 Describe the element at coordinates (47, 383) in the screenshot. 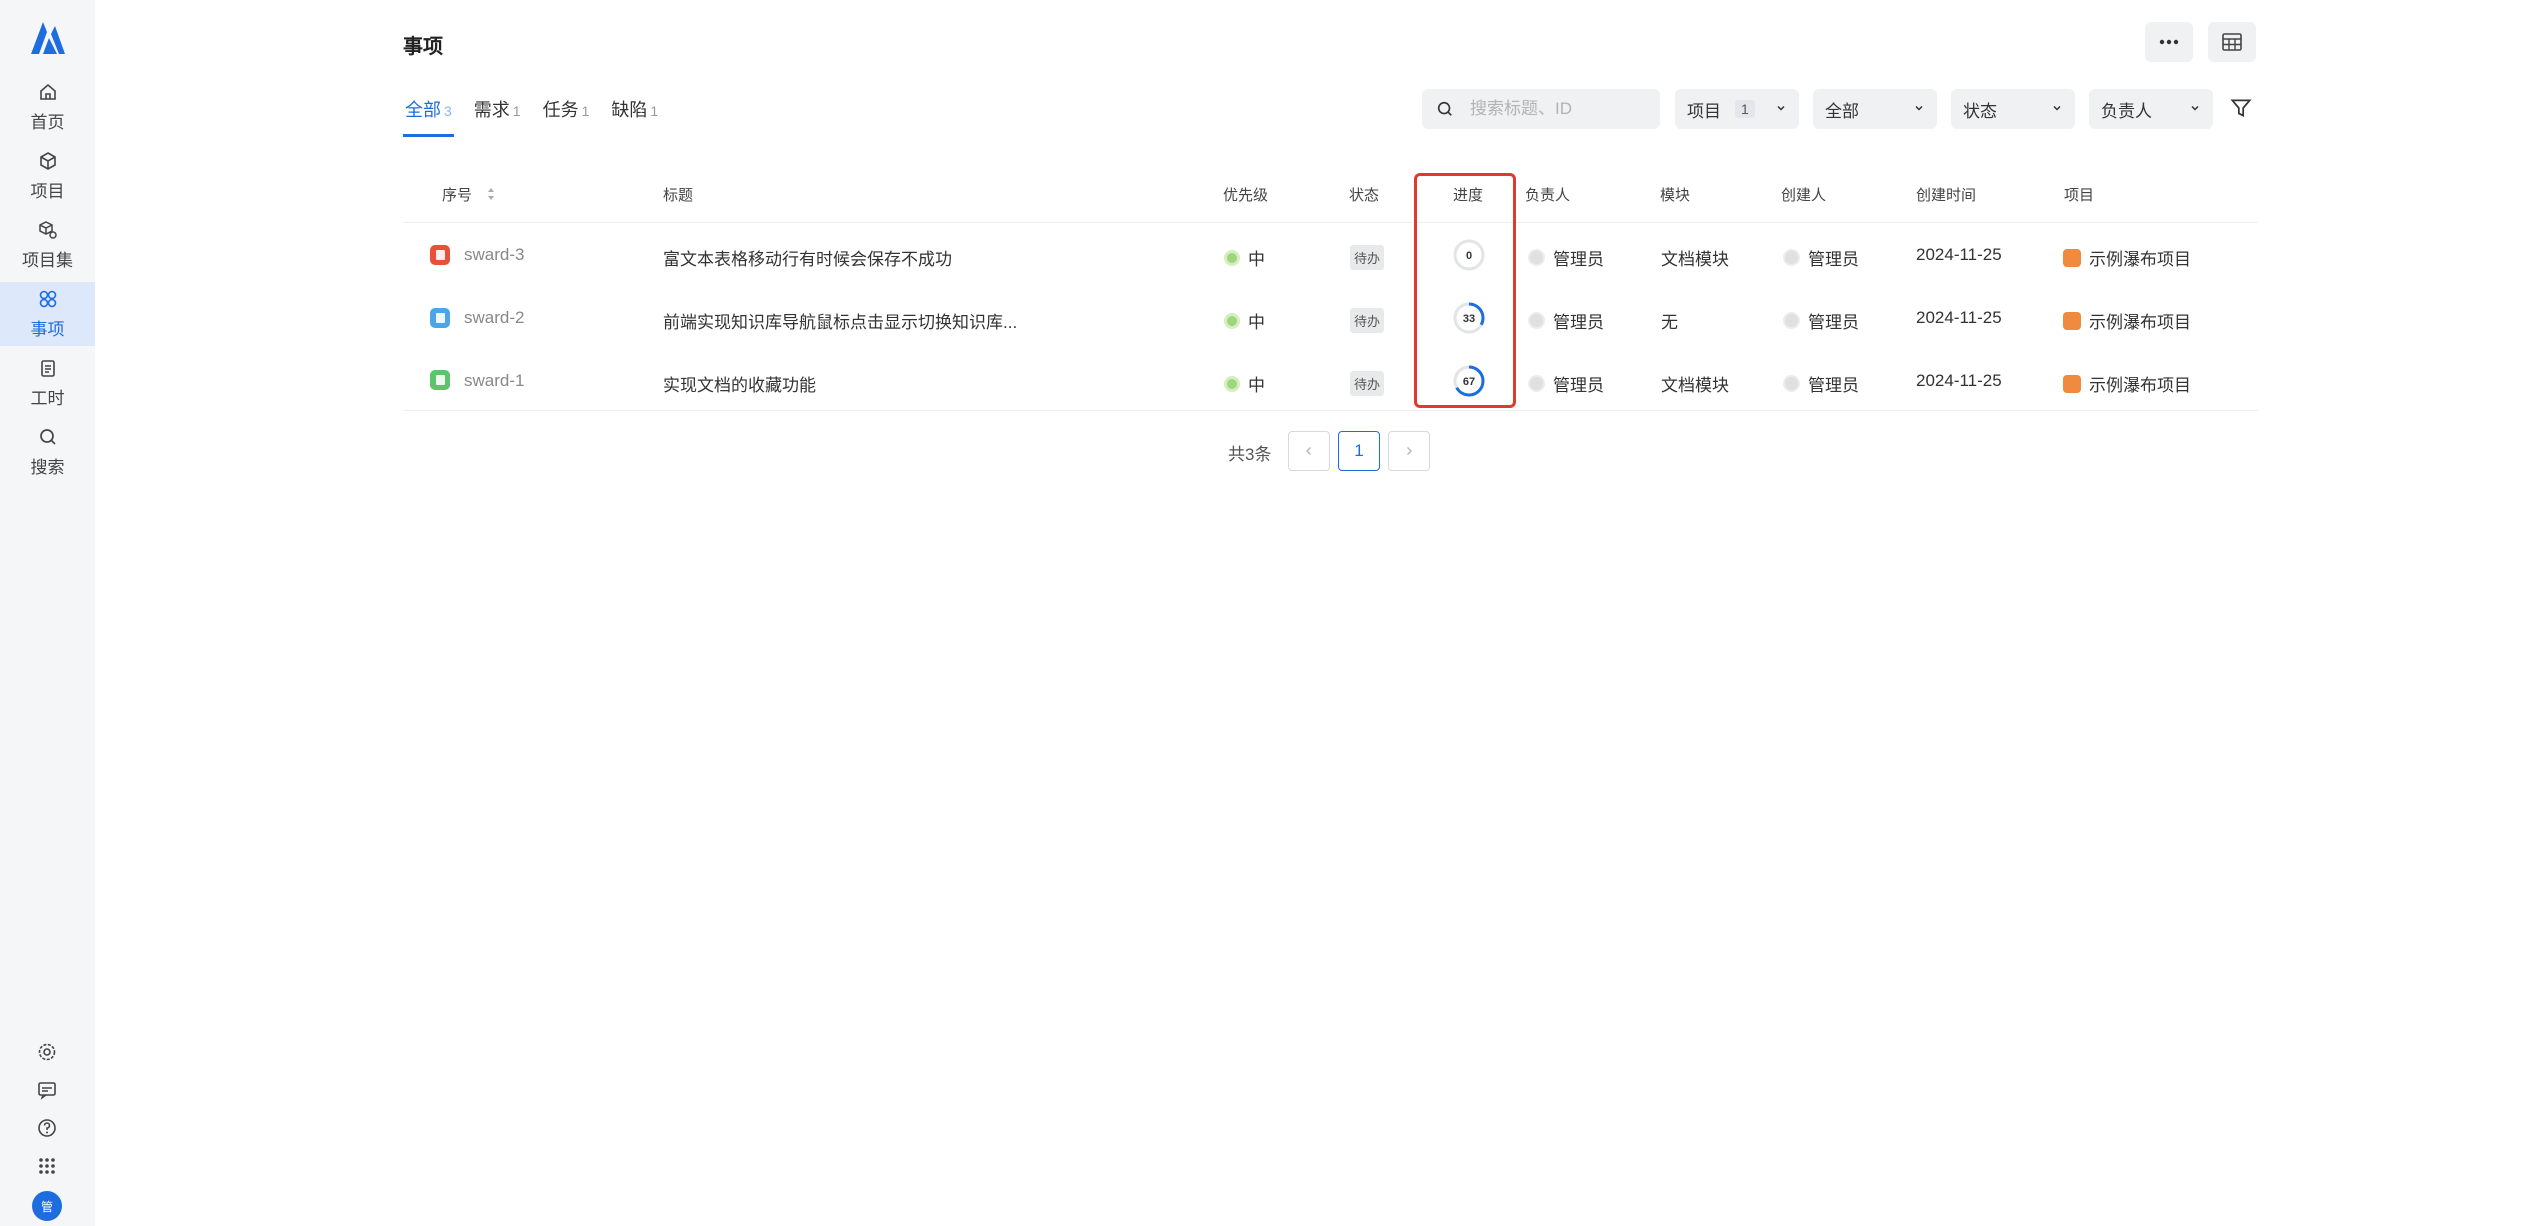

I see `sidebar-item-worklog: 工时` at that location.